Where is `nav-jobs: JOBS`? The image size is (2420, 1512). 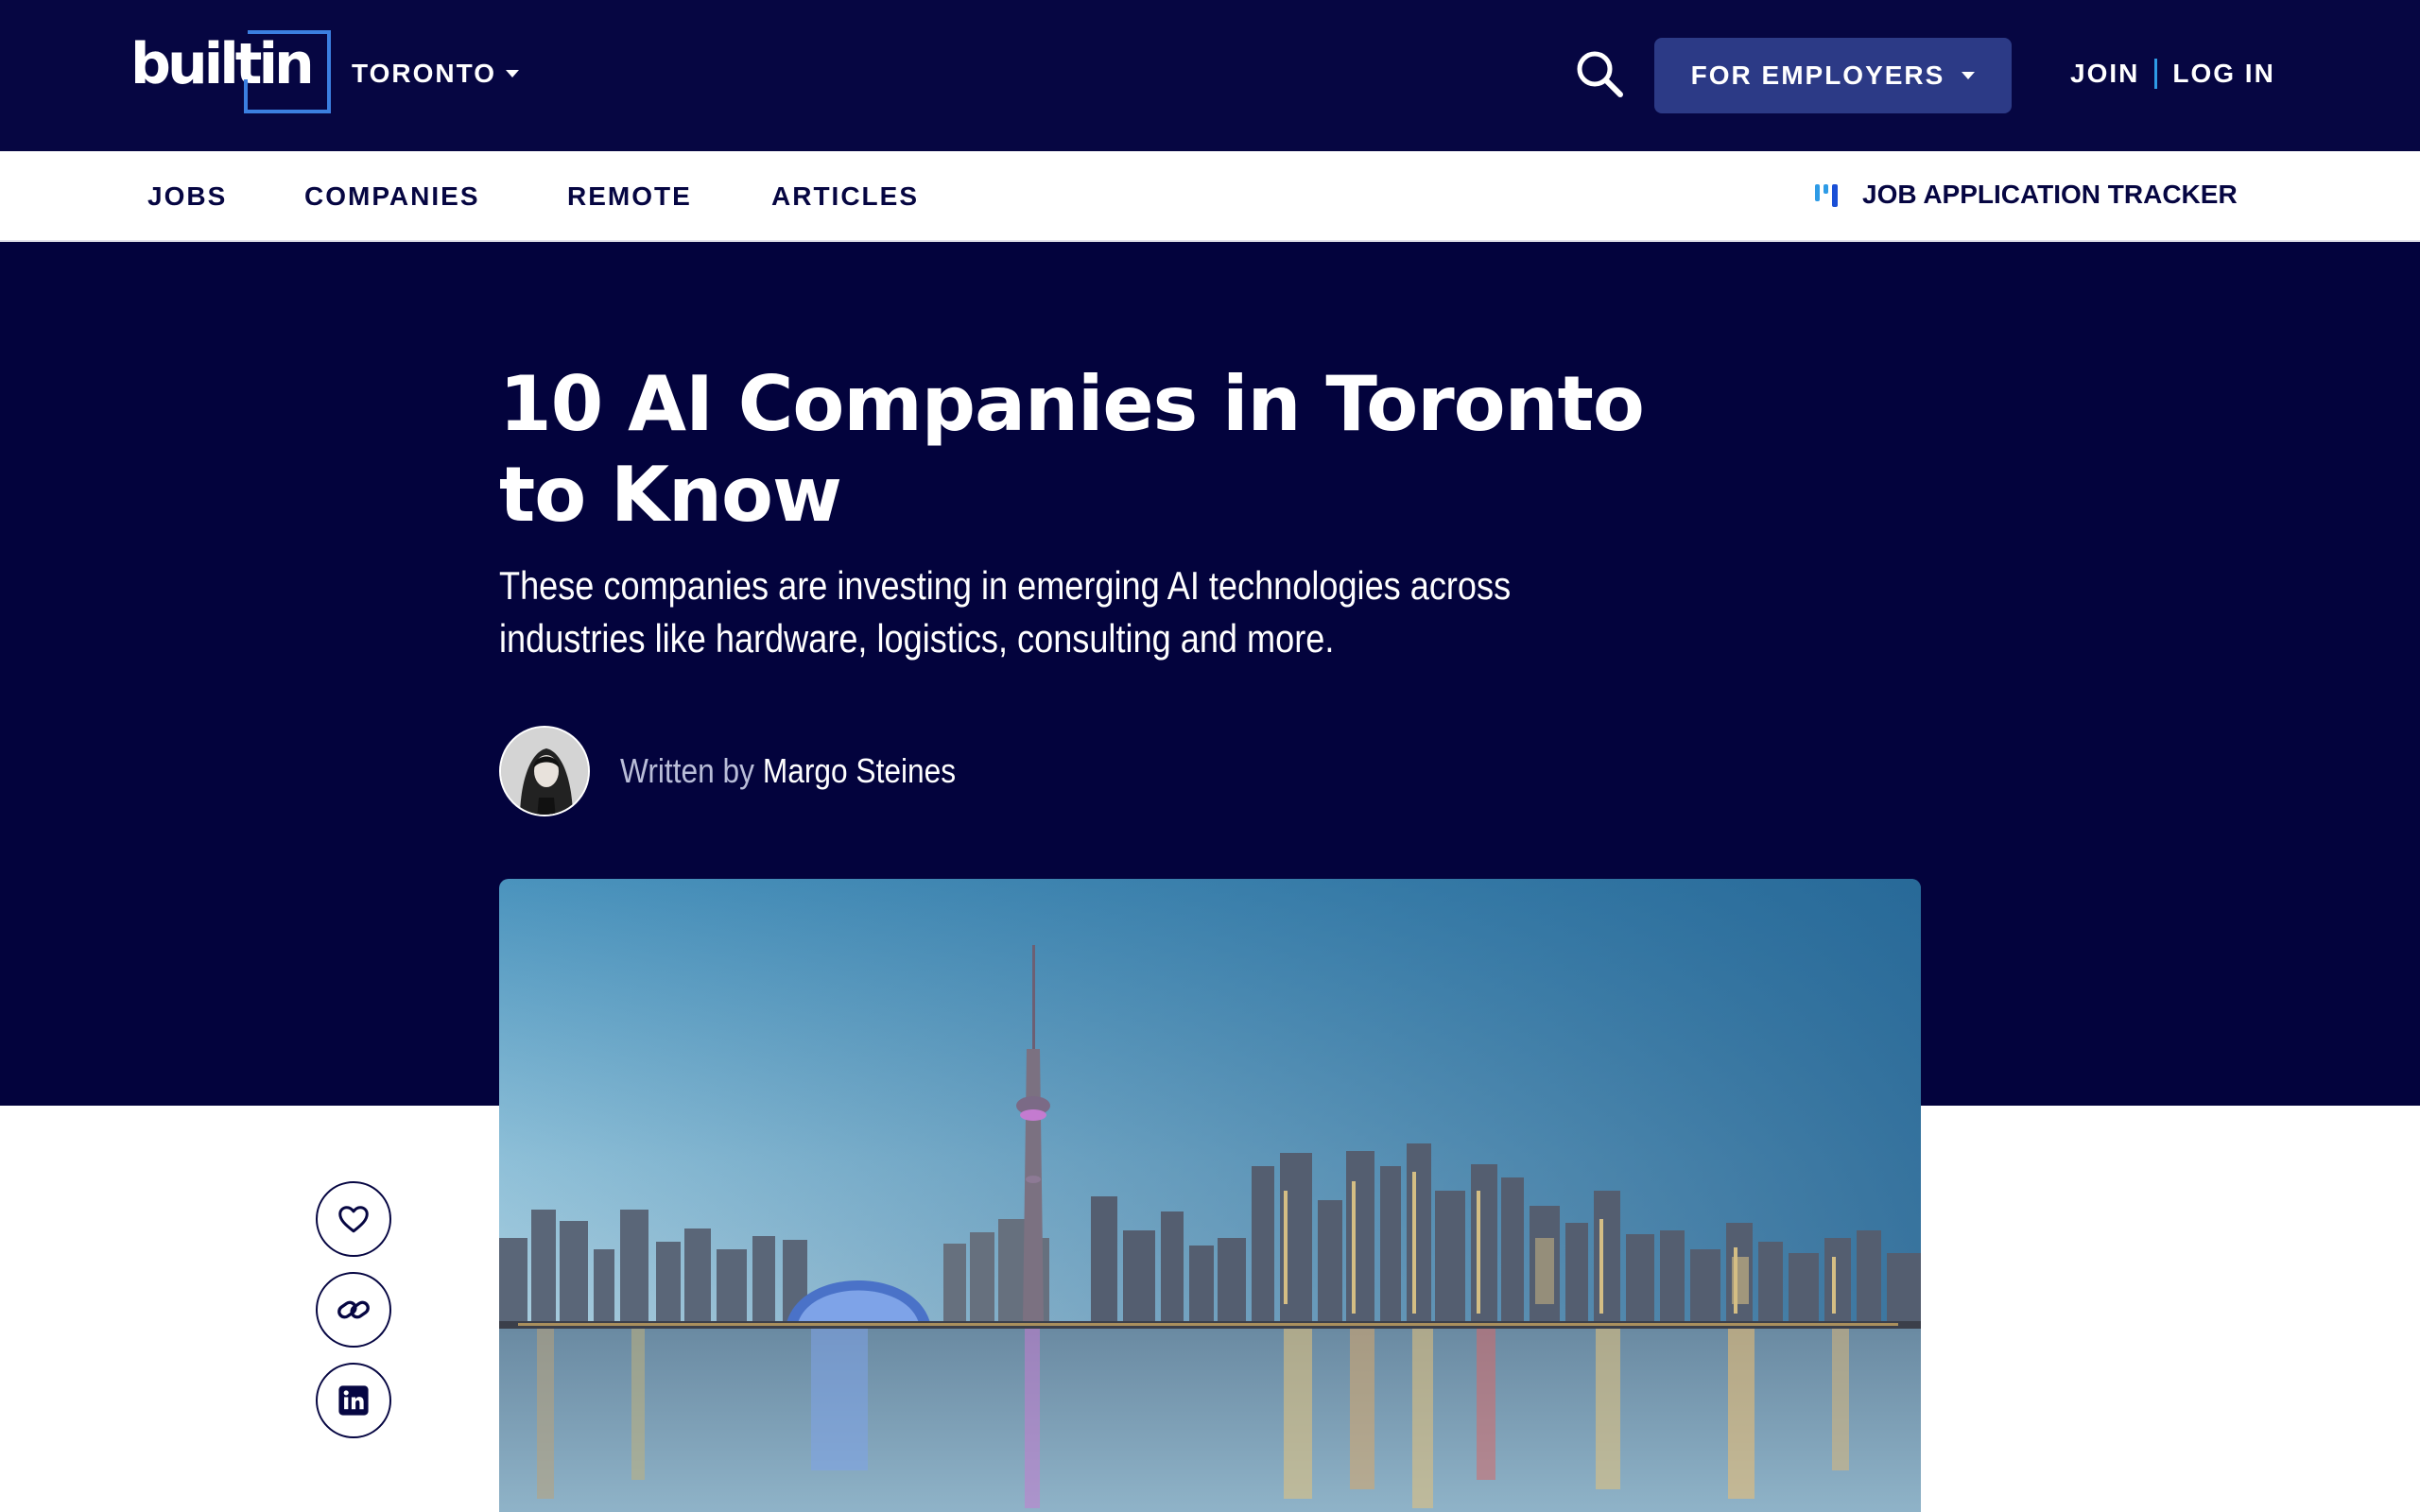
nav-jobs: JOBS is located at coordinates (187, 196).